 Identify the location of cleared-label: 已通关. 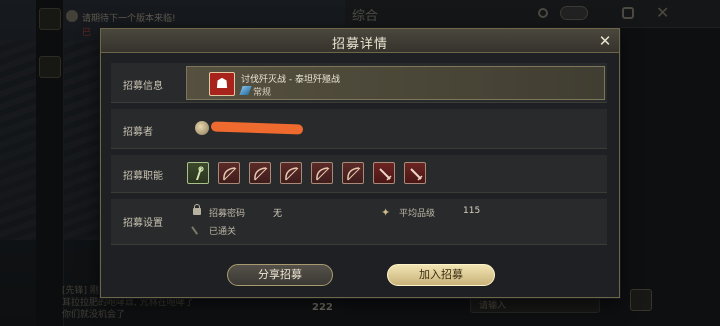
(223, 232).